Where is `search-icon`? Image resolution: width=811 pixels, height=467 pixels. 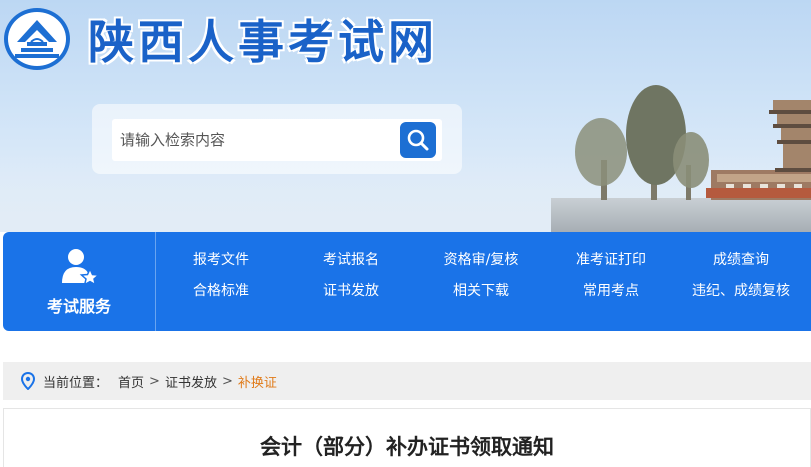
search-icon is located at coordinates (418, 140).